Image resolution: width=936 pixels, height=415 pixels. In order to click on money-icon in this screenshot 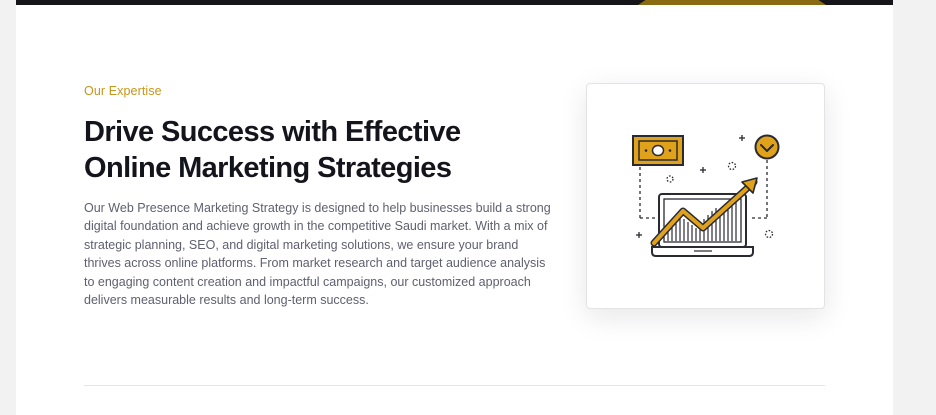, I will do `click(658, 150)`.